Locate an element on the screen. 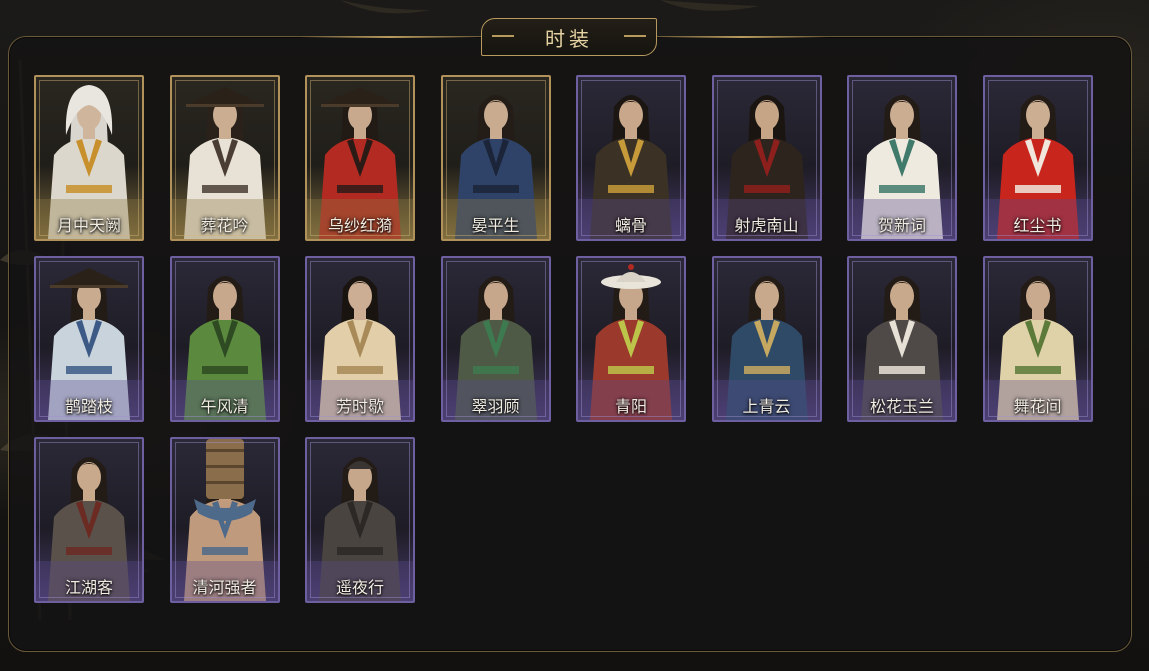  outfit-name: 遥夜行 is located at coordinates (359, 587).